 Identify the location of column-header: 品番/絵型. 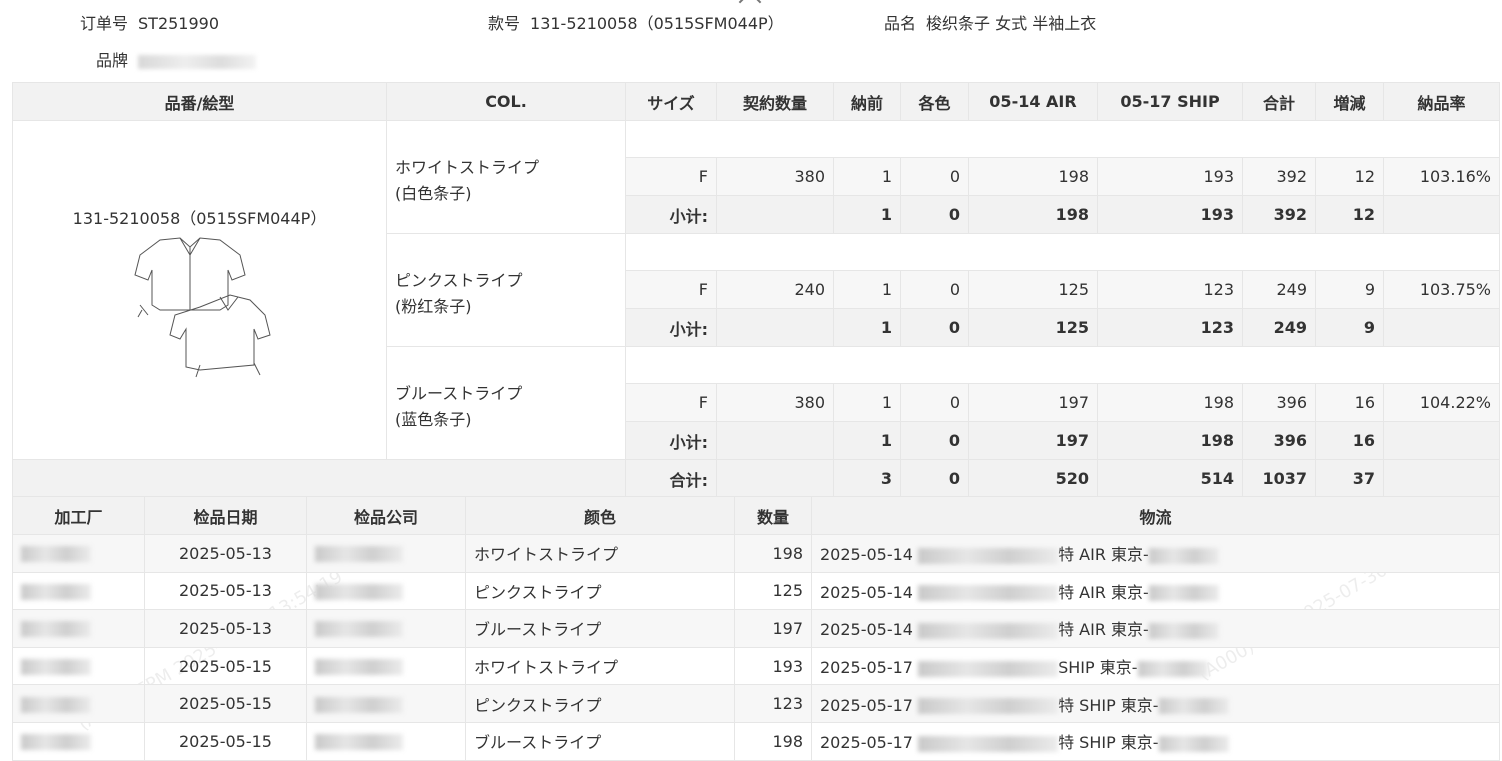
(199, 101).